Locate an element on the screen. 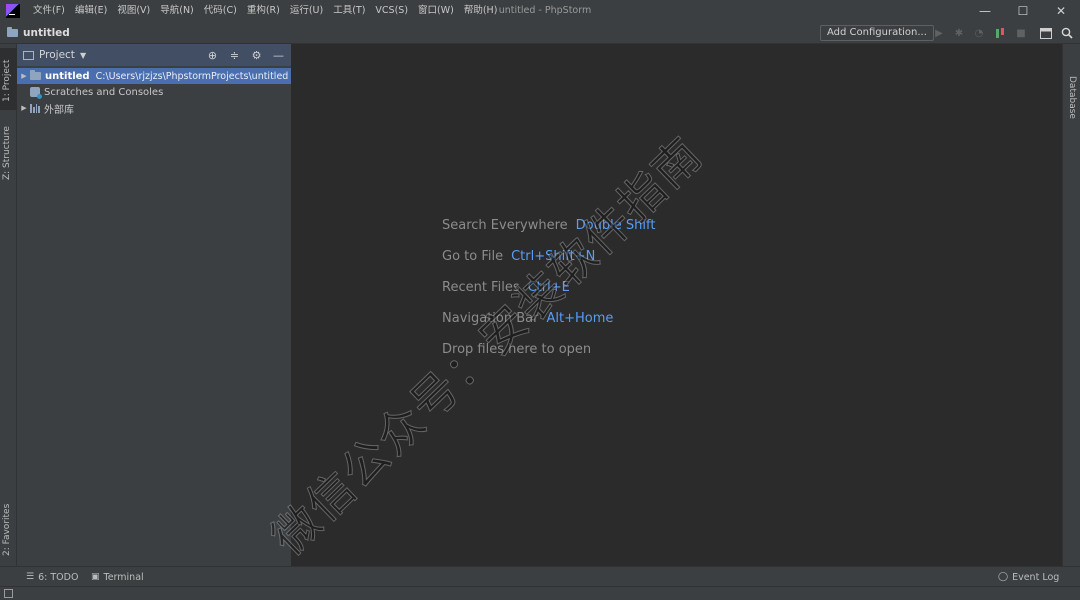 The width and height of the screenshot is (1080, 600). project-panel-actions: ⊕ ≑ ⚙ — is located at coordinates (245, 55).